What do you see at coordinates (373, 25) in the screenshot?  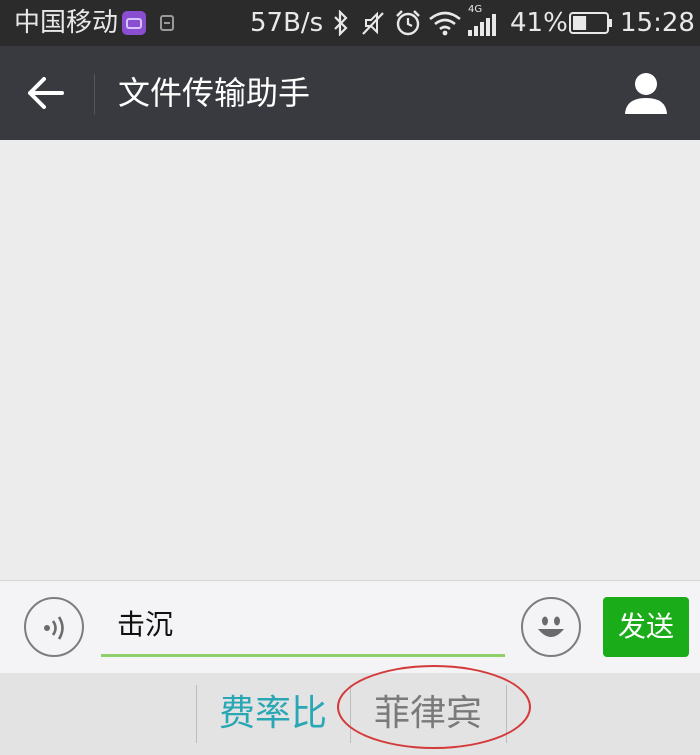 I see `mute-icon` at bounding box center [373, 25].